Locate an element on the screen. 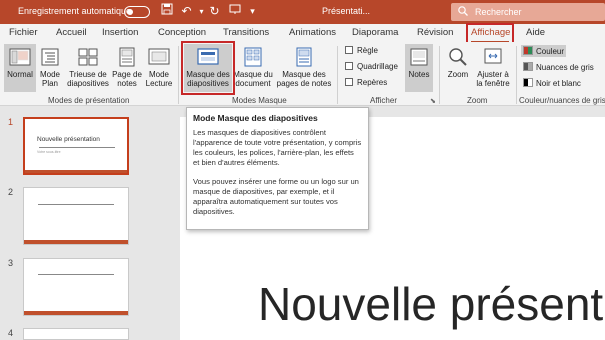 Image resolution: width=605 pixels, height=340 pixels. tab-accueil: Accueil is located at coordinates (71, 32).